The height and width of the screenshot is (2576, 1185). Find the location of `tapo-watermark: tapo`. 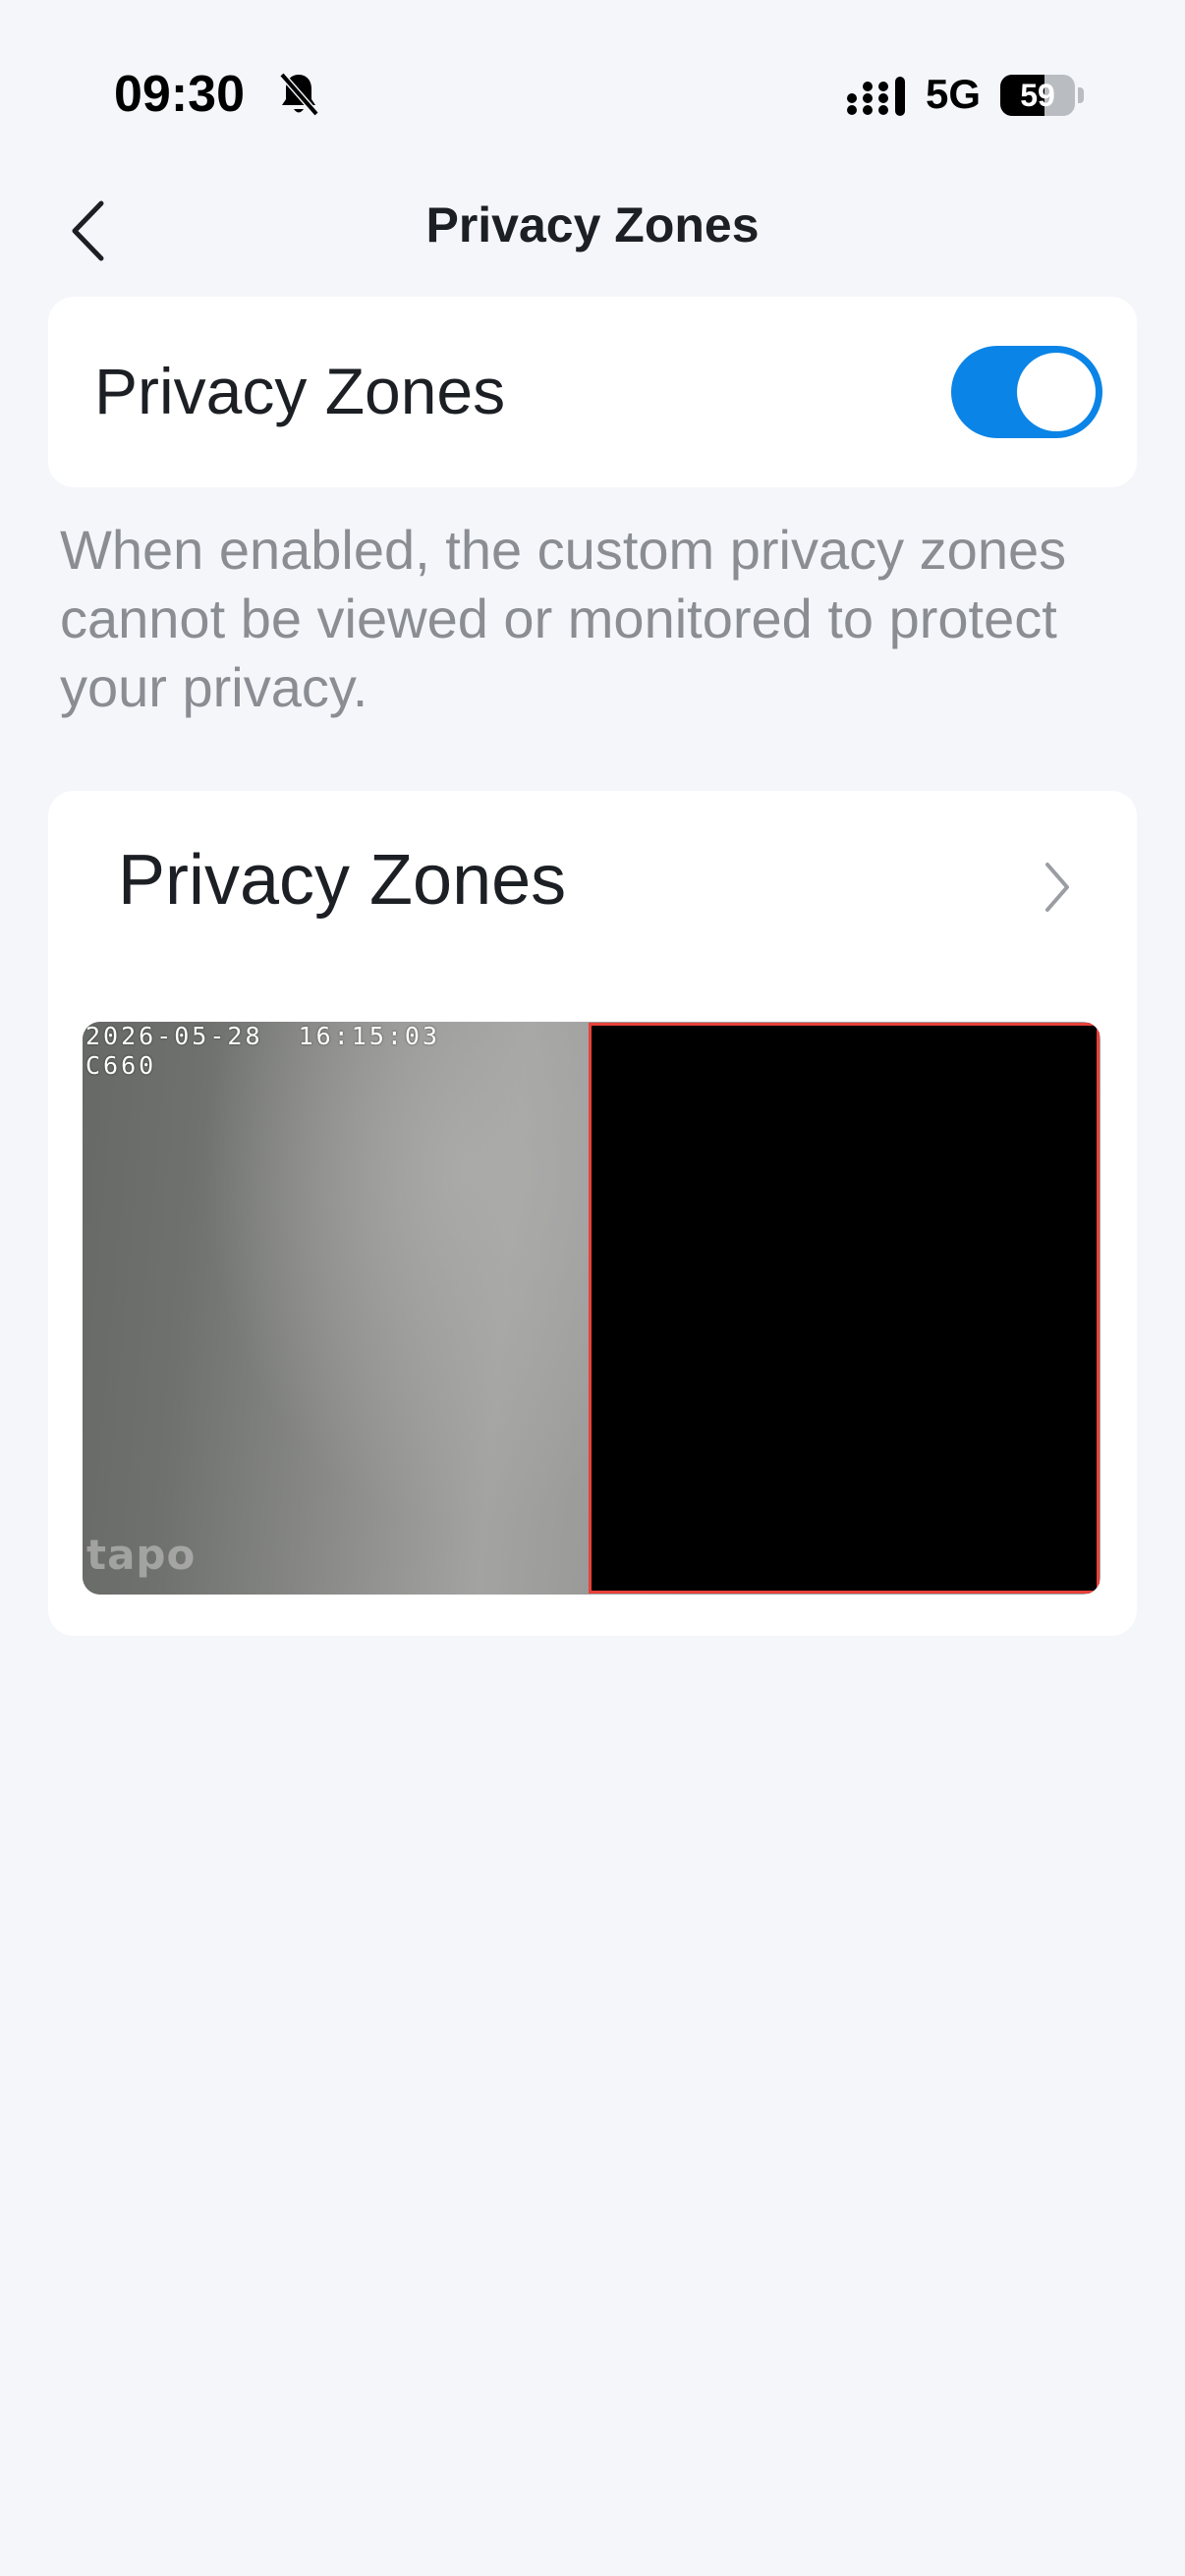

tapo-watermark: tapo is located at coordinates (141, 1555).